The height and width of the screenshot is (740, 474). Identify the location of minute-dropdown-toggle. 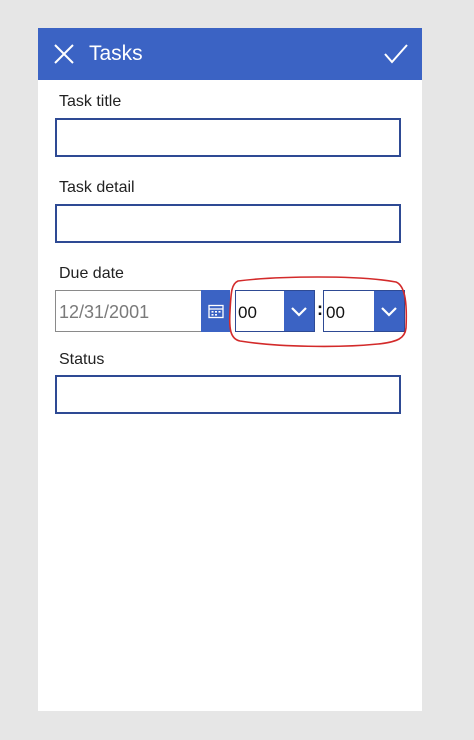
(389, 311).